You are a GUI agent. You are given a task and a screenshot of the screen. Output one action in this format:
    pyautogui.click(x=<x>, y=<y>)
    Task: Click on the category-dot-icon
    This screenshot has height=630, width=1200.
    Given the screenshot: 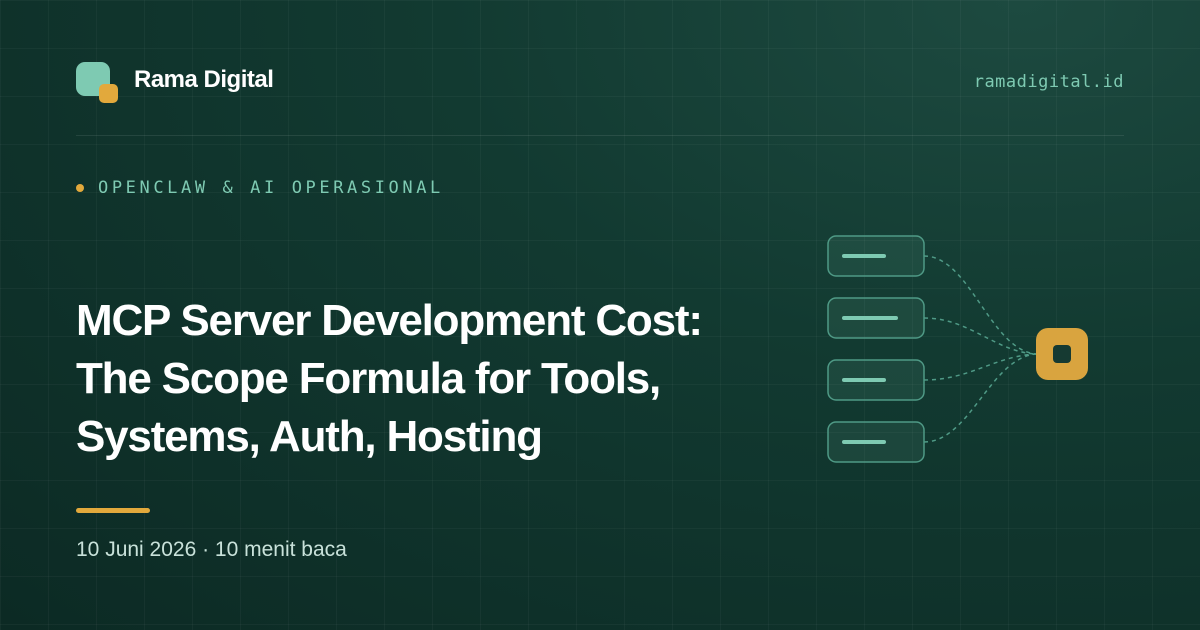 What is the action you would take?
    pyautogui.click(x=80, y=188)
    